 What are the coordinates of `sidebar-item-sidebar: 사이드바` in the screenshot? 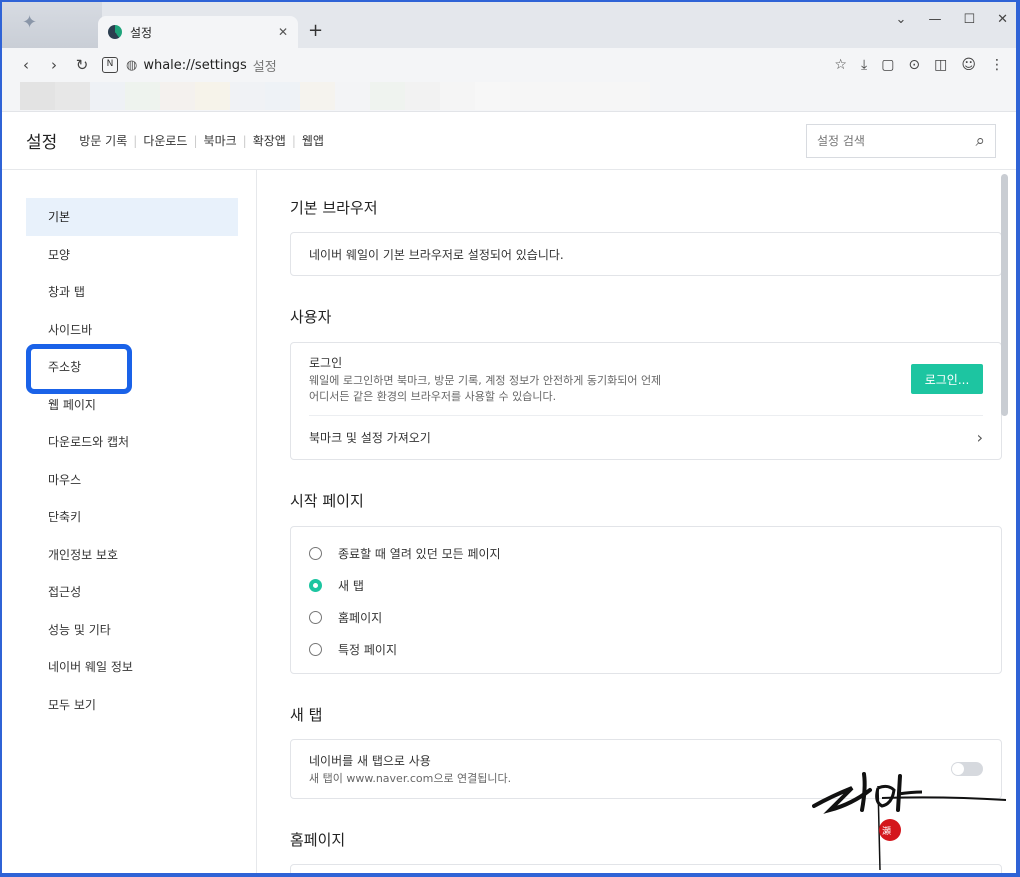 It's located at (132, 330).